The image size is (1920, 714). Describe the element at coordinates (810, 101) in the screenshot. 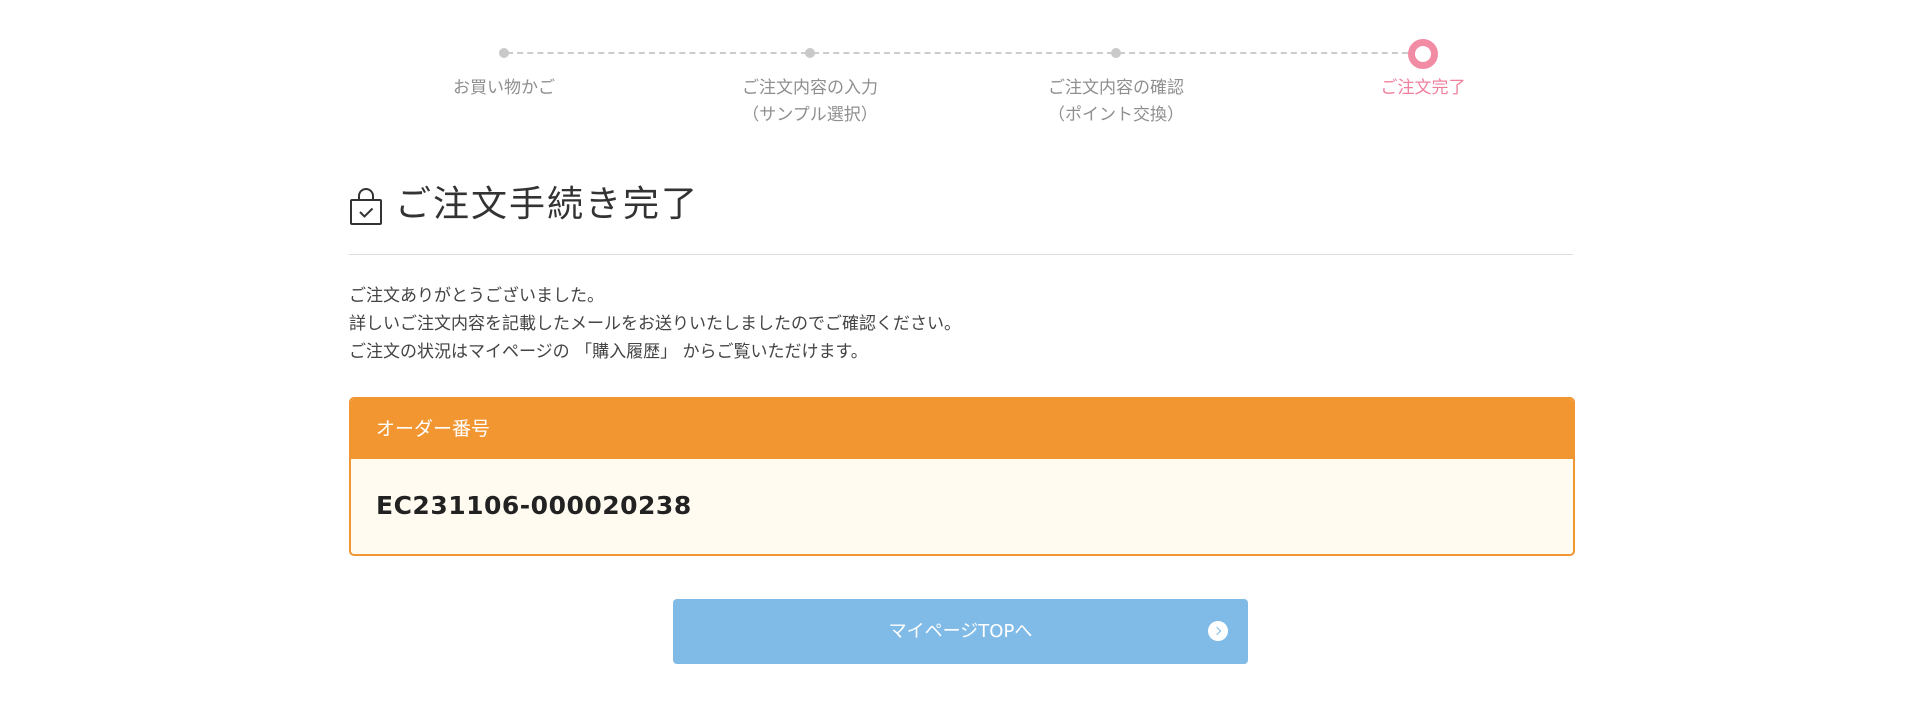

I see `step-label-order-input: ご注文内容の入力 （サンプル選択）` at that location.